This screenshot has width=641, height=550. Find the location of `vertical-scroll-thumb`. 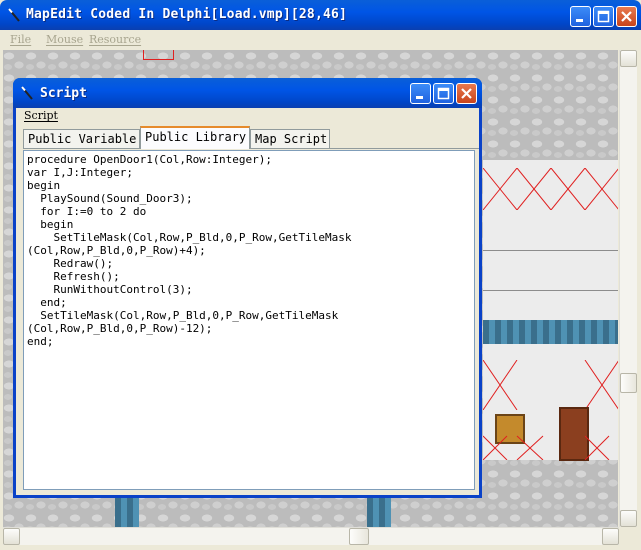

vertical-scroll-thumb is located at coordinates (628, 383).